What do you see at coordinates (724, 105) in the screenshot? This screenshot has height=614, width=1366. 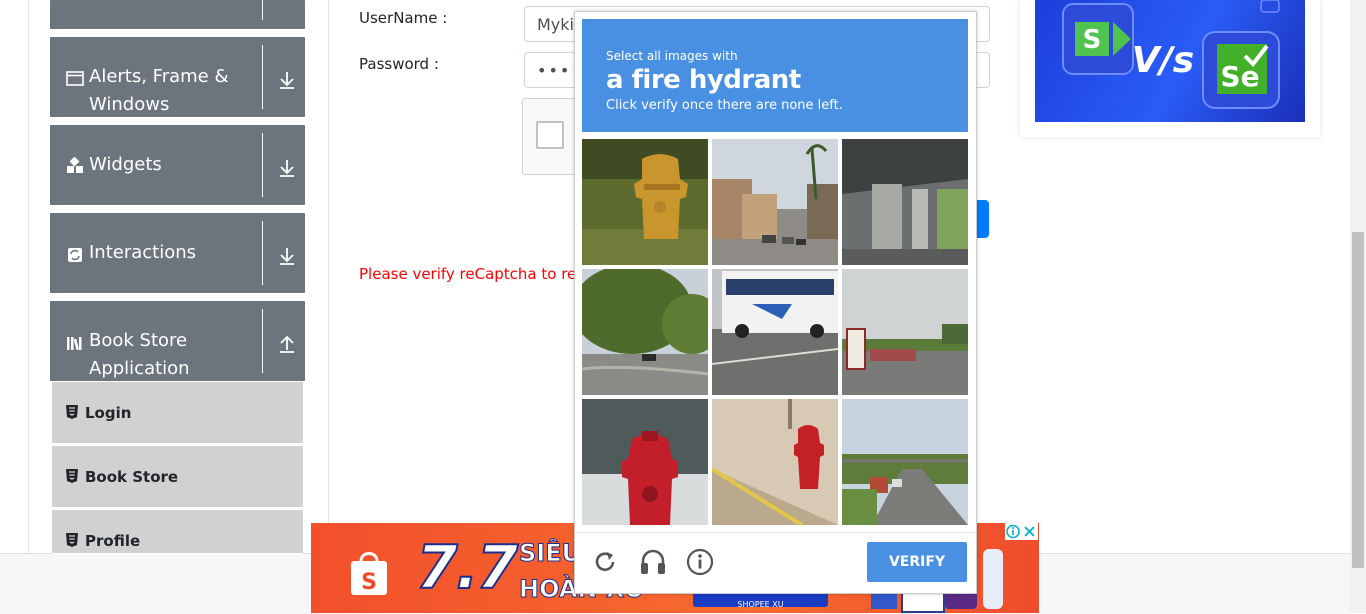 I see `captcha-subtext: Click verify once there are none left.` at bounding box center [724, 105].